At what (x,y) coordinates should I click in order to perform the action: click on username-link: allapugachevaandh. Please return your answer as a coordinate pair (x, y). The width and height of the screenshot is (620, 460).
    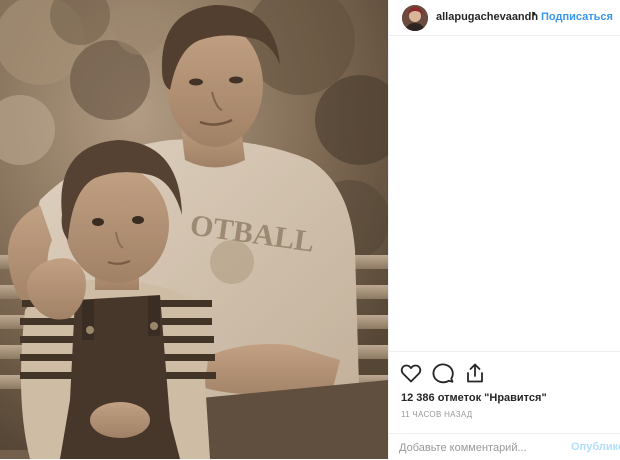
    Looking at the image, I should click on (487, 17).